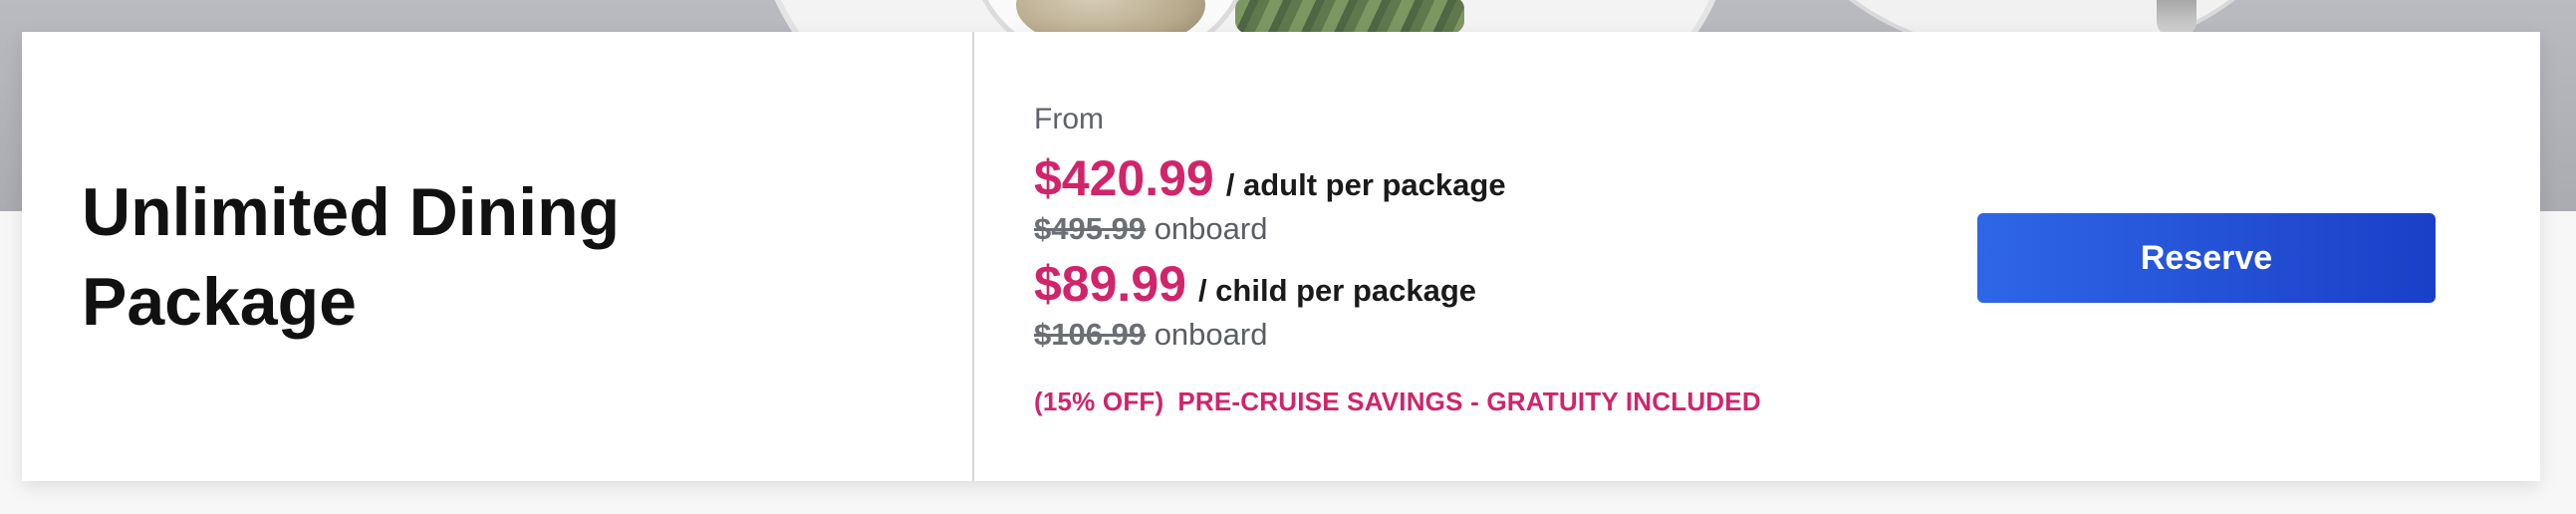 The width and height of the screenshot is (2576, 514). Describe the element at coordinates (1090, 334) in the screenshot. I see `child-original-price: $106.99` at that location.